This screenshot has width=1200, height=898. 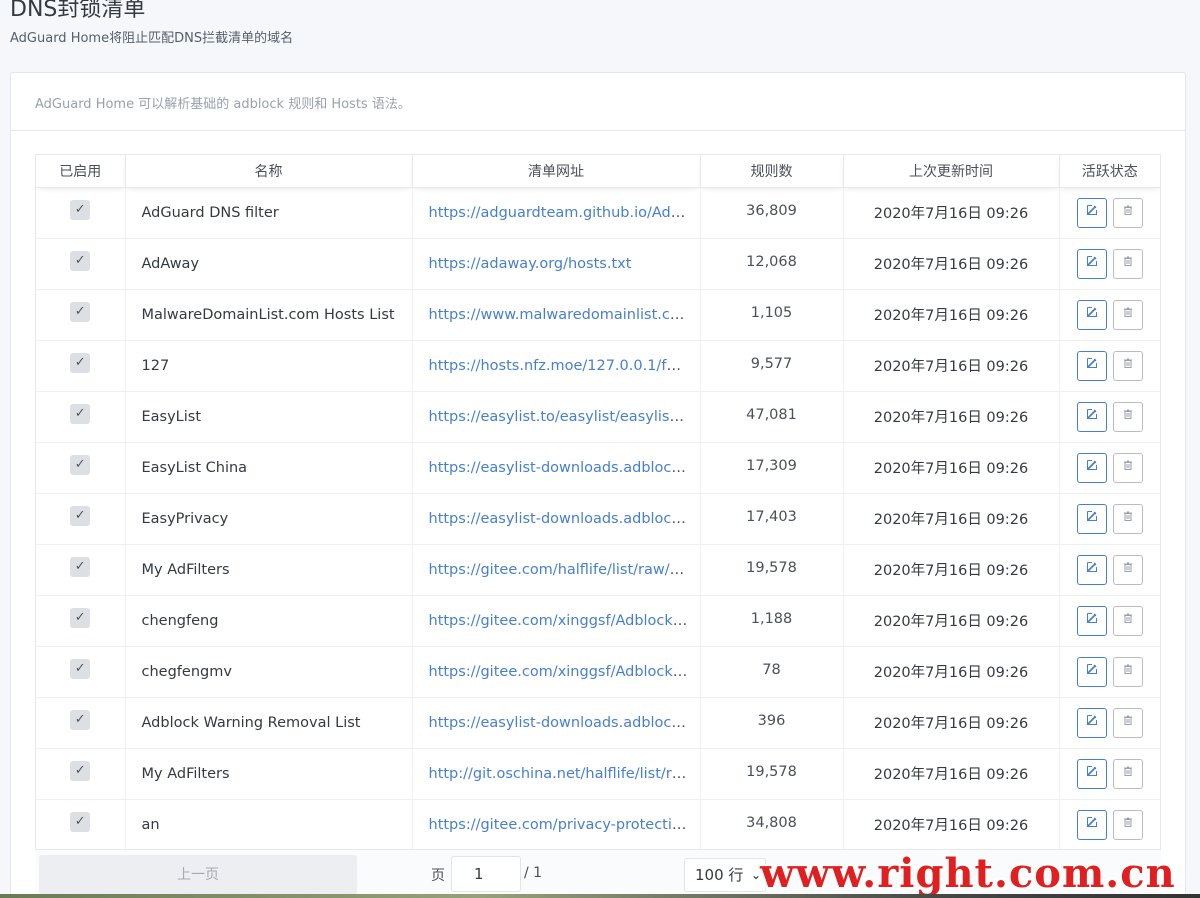 What do you see at coordinates (198, 875) in the screenshot?
I see `previous-page-button: 上一页` at bounding box center [198, 875].